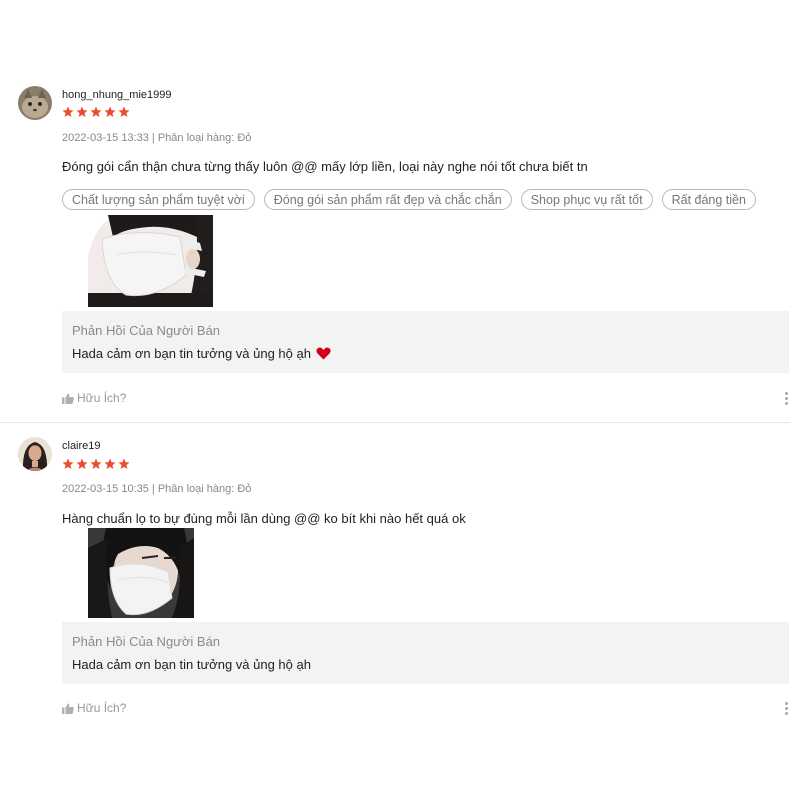 The height and width of the screenshot is (800, 800). I want to click on review-divider, so click(395, 422).